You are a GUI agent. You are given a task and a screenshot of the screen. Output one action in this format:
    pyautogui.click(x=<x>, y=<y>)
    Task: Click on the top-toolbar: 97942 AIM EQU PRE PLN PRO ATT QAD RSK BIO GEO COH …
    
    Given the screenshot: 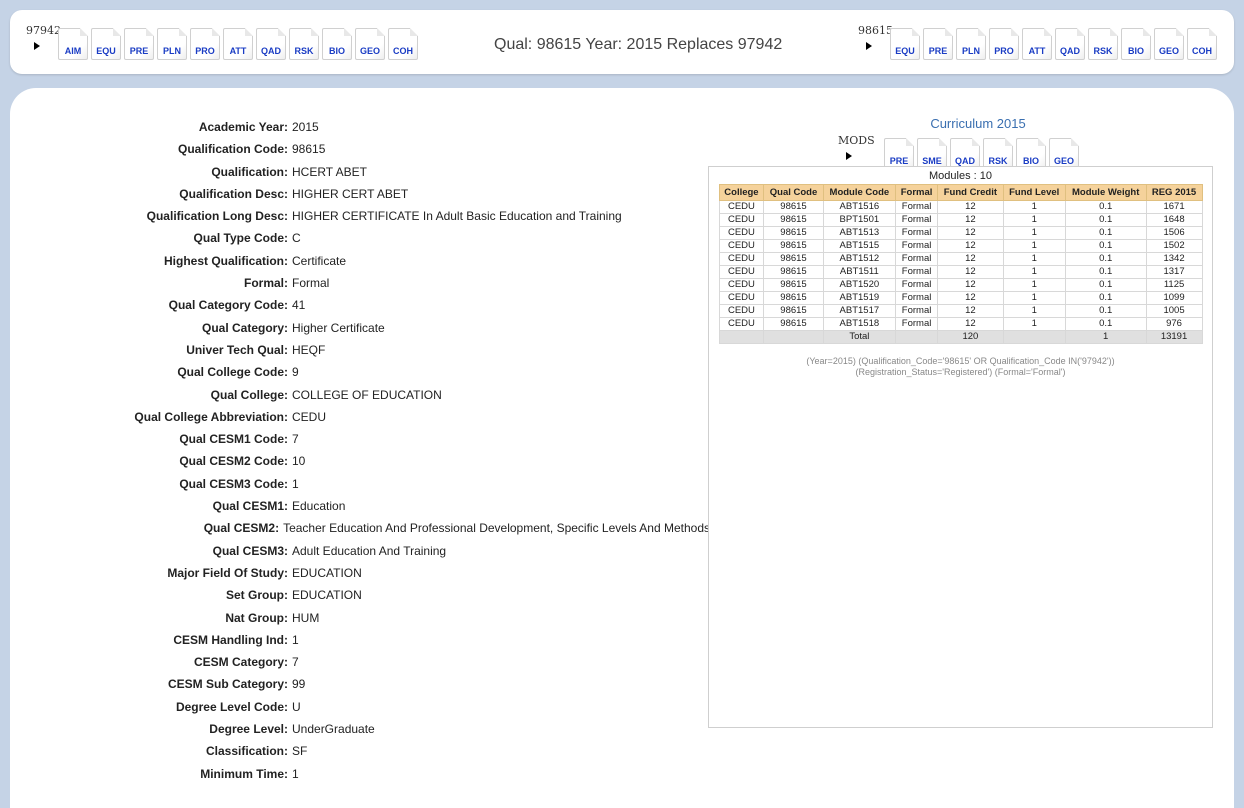 What is the action you would take?
    pyautogui.click(x=622, y=42)
    